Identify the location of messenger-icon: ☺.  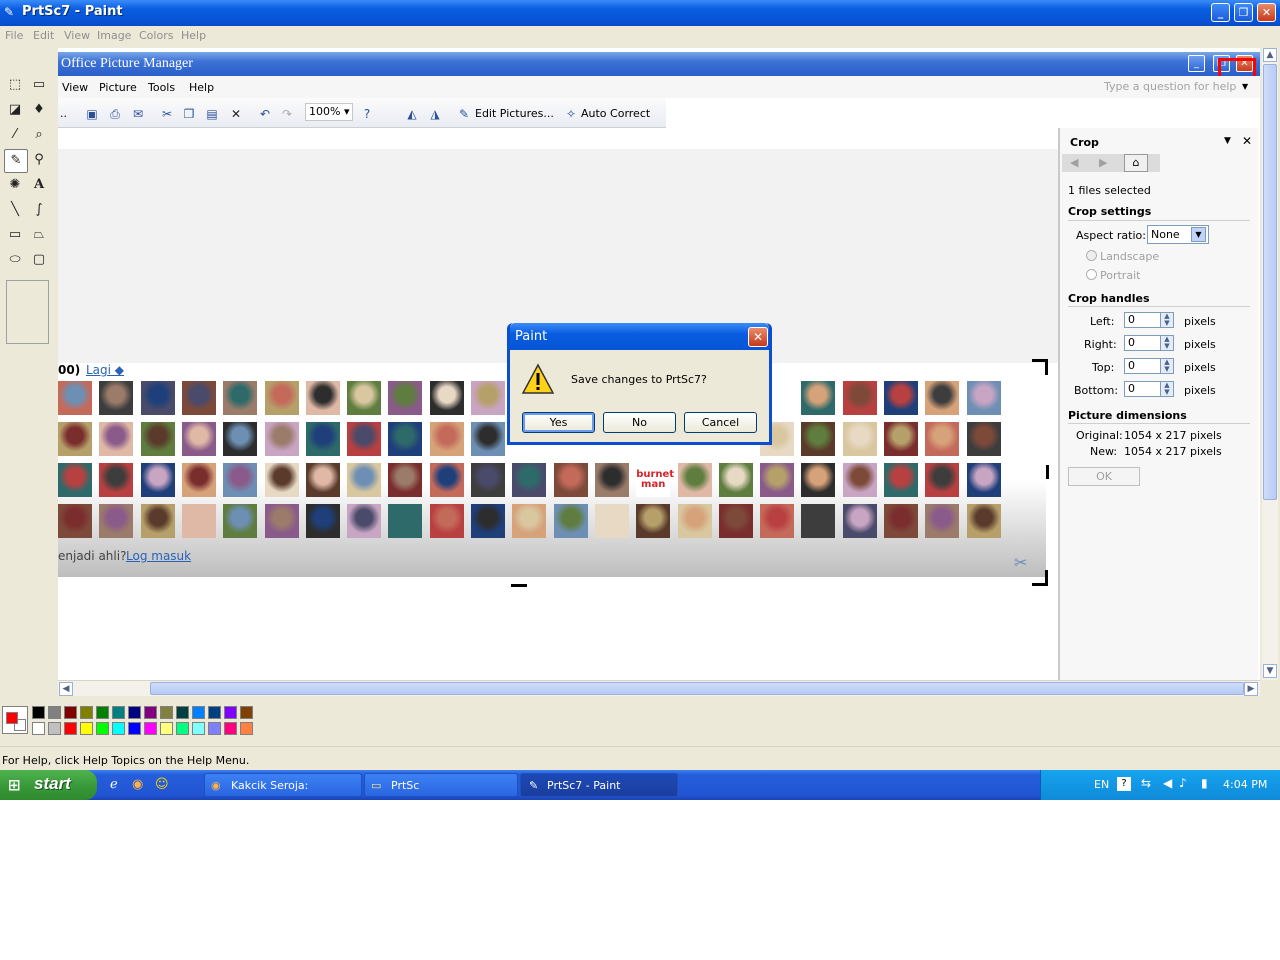
(162, 784).